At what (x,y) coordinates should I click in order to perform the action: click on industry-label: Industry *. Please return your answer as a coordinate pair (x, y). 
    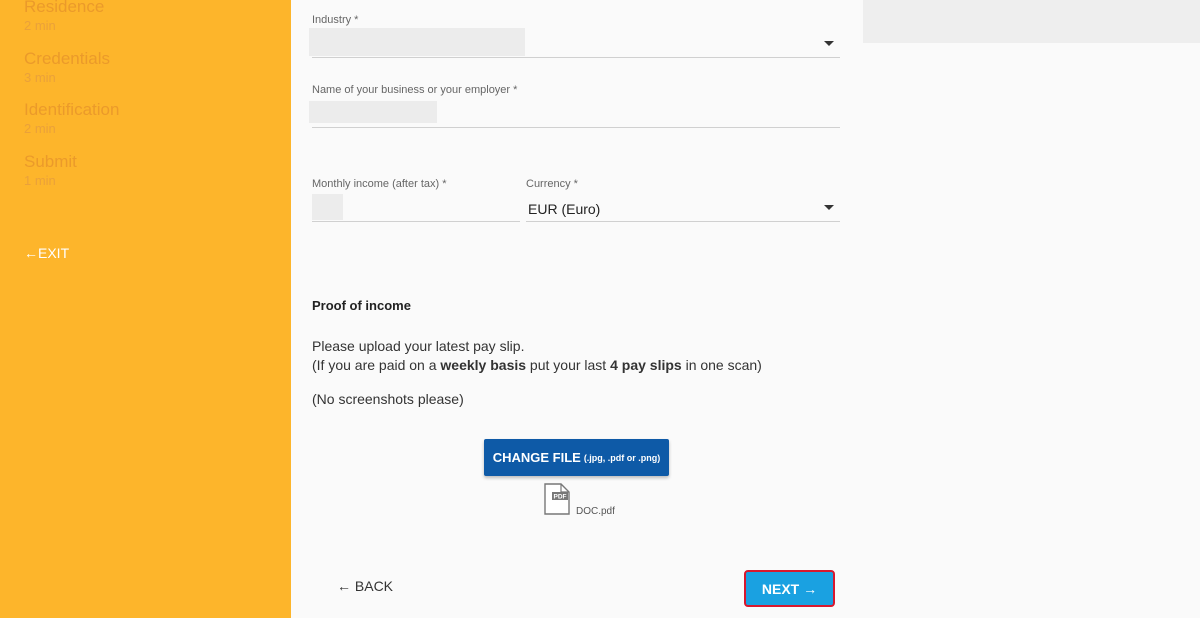
    Looking at the image, I should click on (335, 20).